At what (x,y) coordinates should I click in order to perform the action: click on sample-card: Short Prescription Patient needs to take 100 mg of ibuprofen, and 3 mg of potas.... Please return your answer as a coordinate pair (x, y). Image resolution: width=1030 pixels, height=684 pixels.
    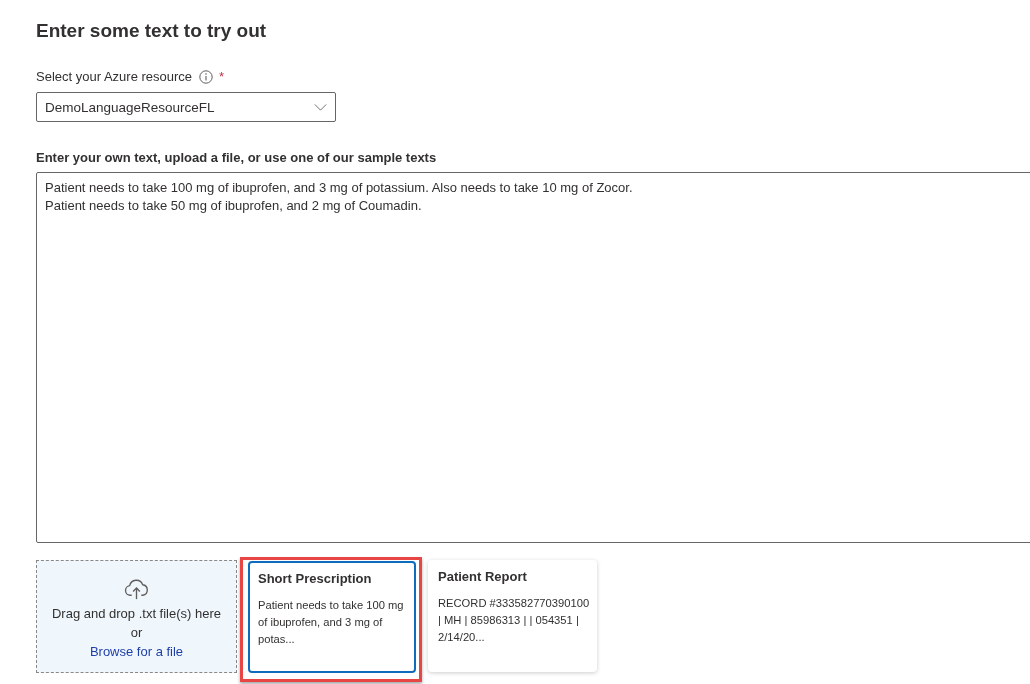
    Looking at the image, I should click on (332, 617).